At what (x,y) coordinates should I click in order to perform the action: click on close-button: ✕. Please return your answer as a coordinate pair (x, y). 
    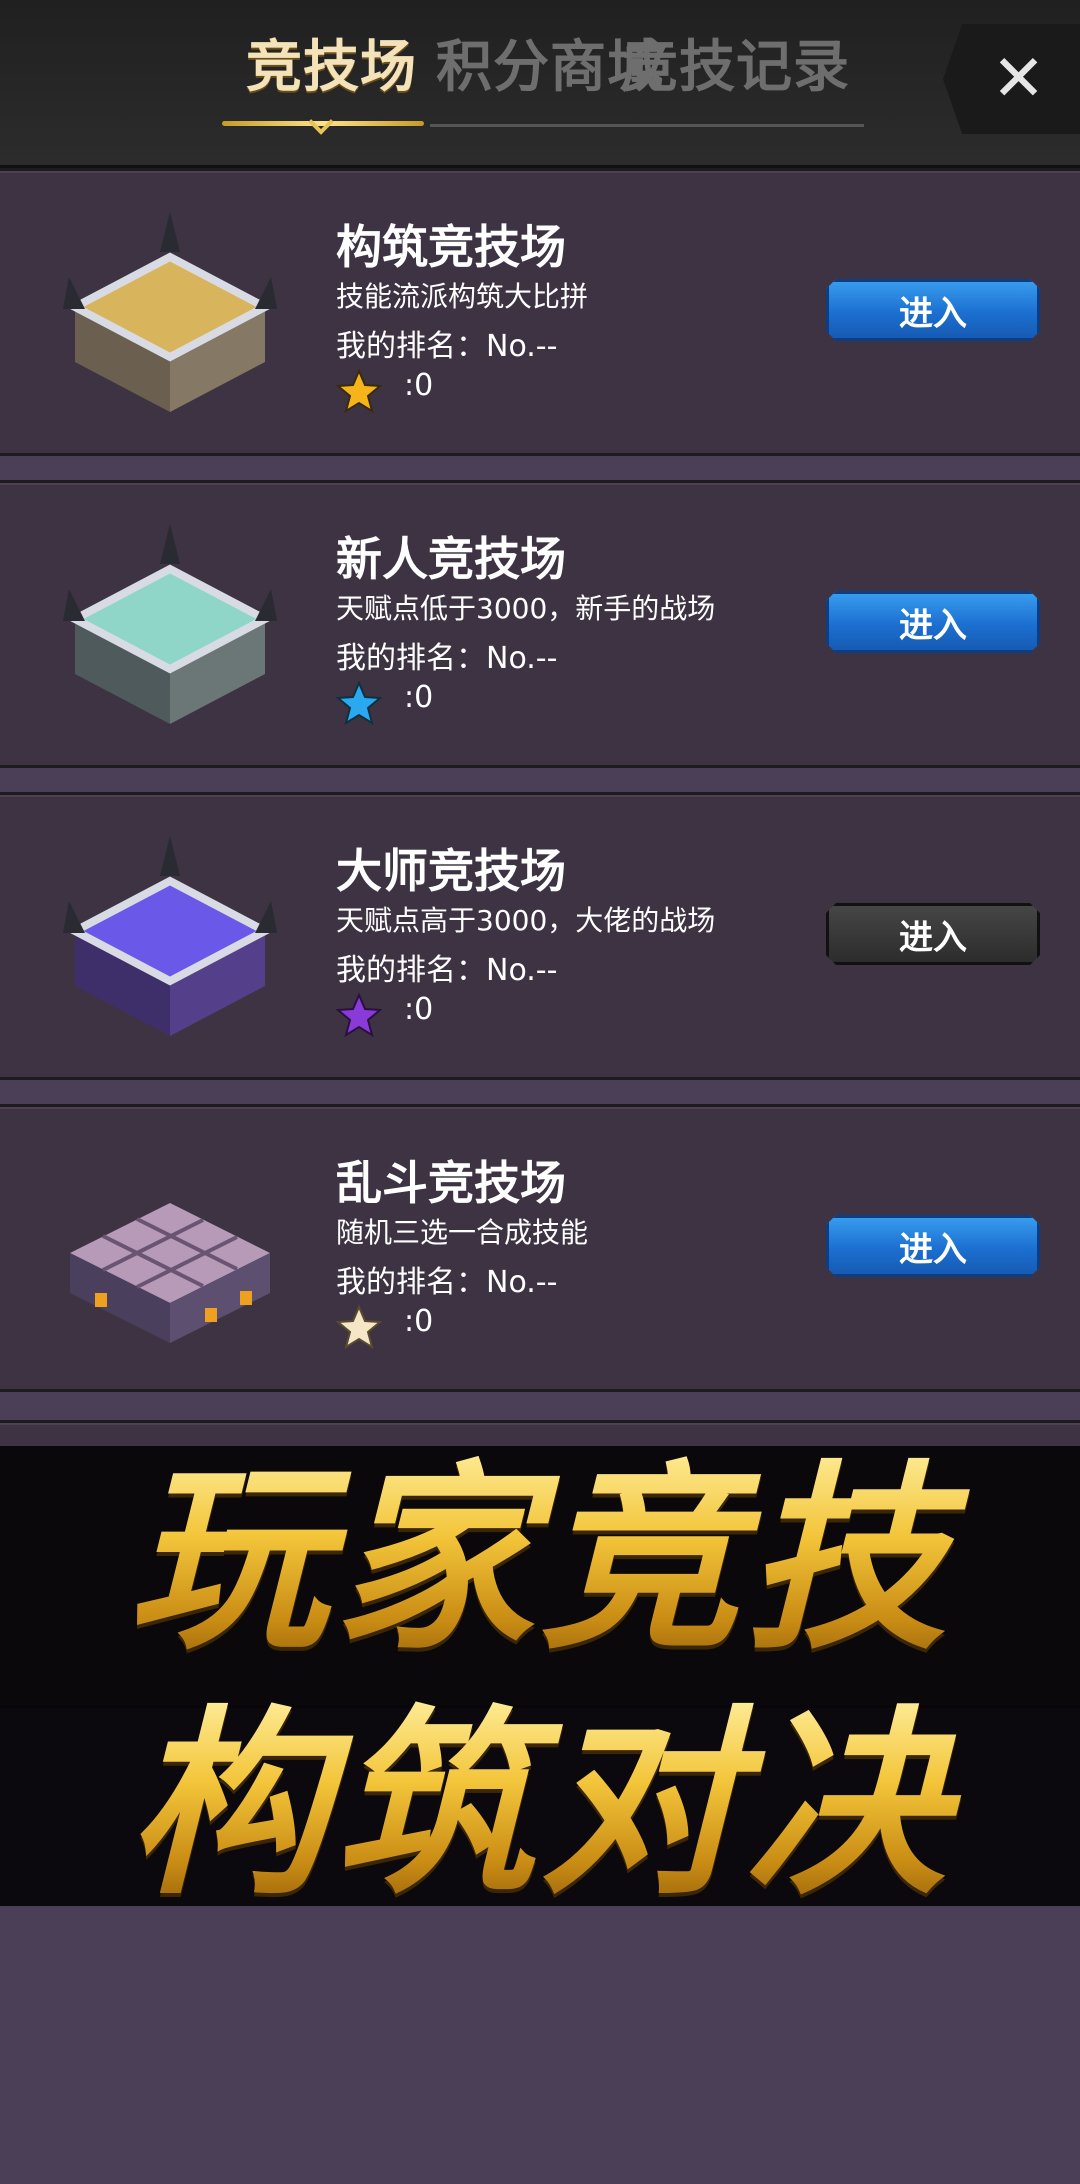
    Looking at the image, I should click on (1011, 79).